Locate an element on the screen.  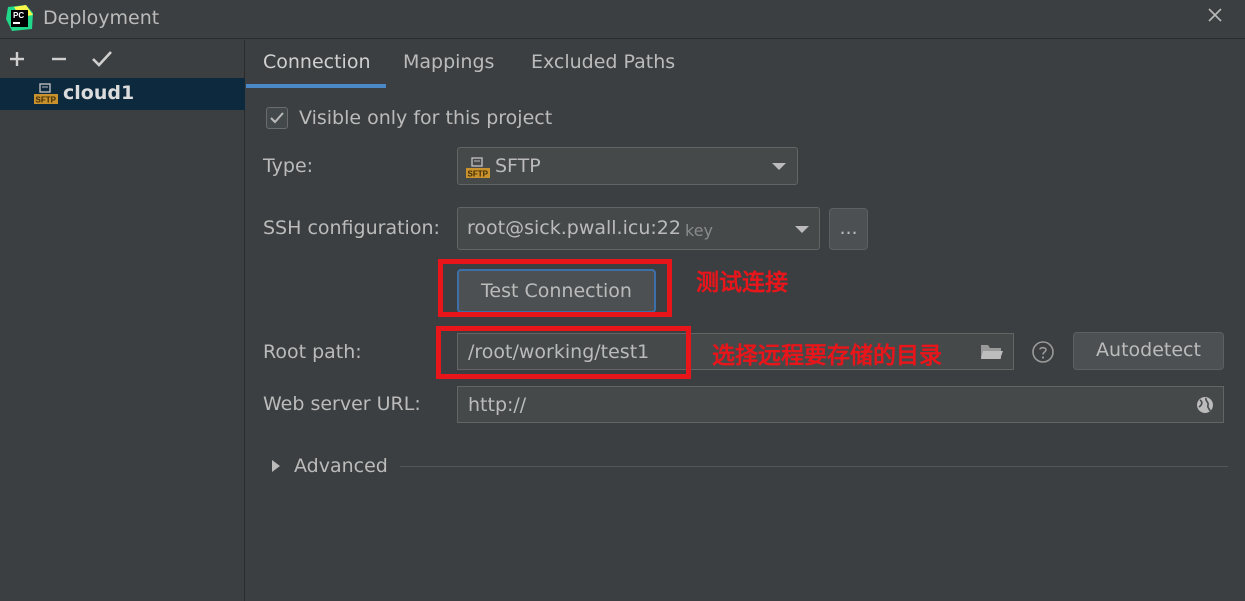
root-path-label: Root path: is located at coordinates (312, 352).